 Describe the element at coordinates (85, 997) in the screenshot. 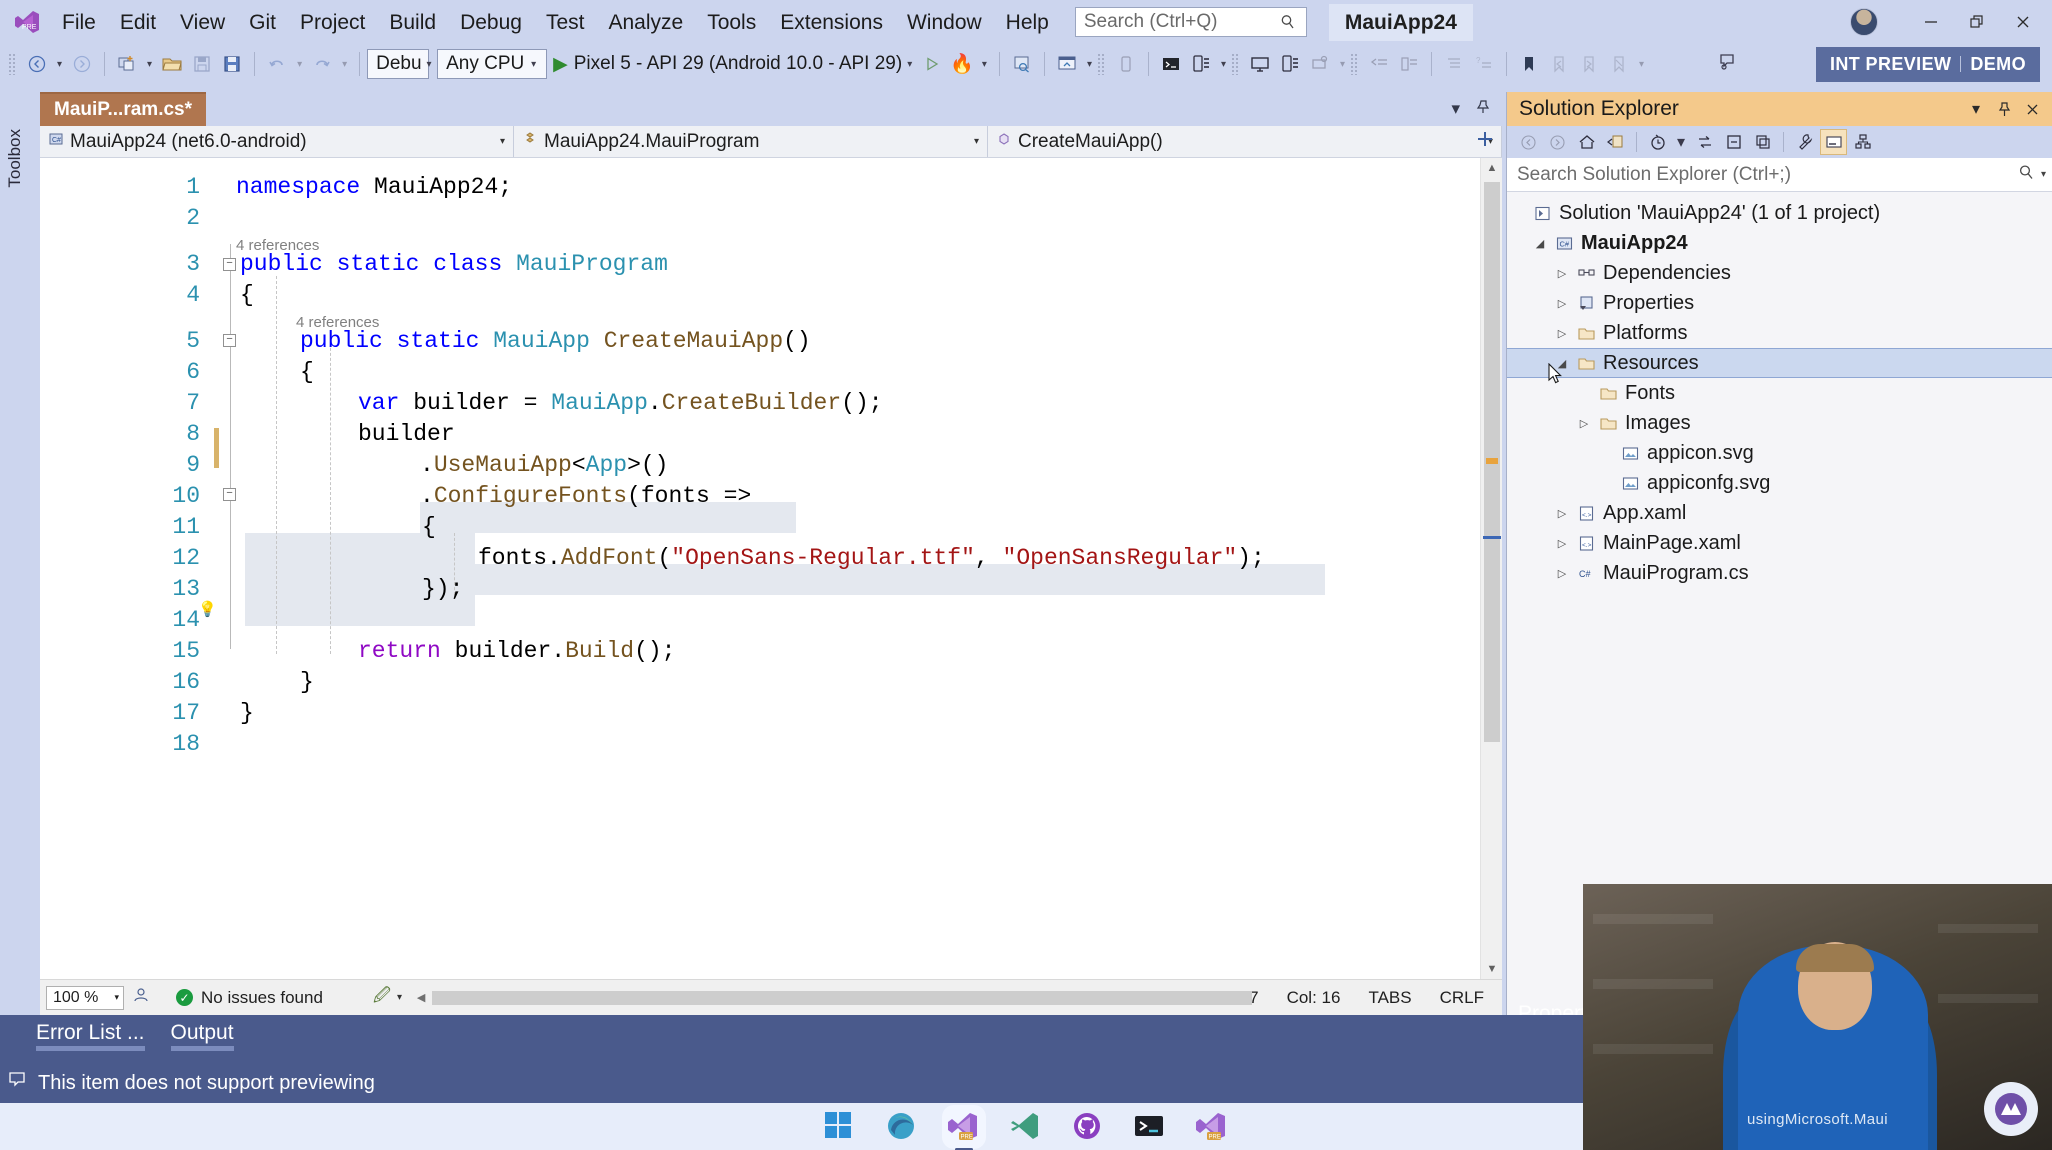

I see `zoom-level-combo: 100 % ▾` at that location.